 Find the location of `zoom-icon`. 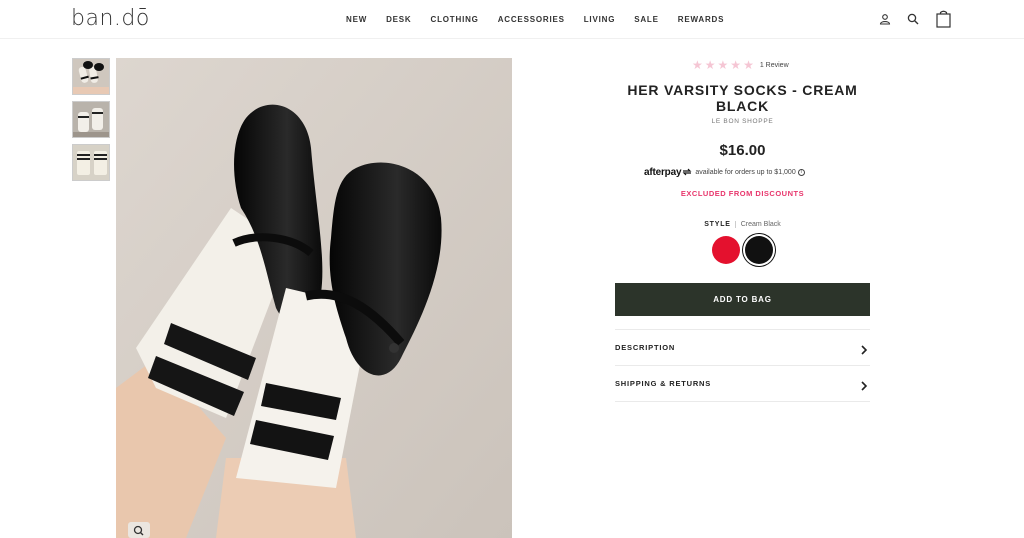

zoom-icon is located at coordinates (139, 530).